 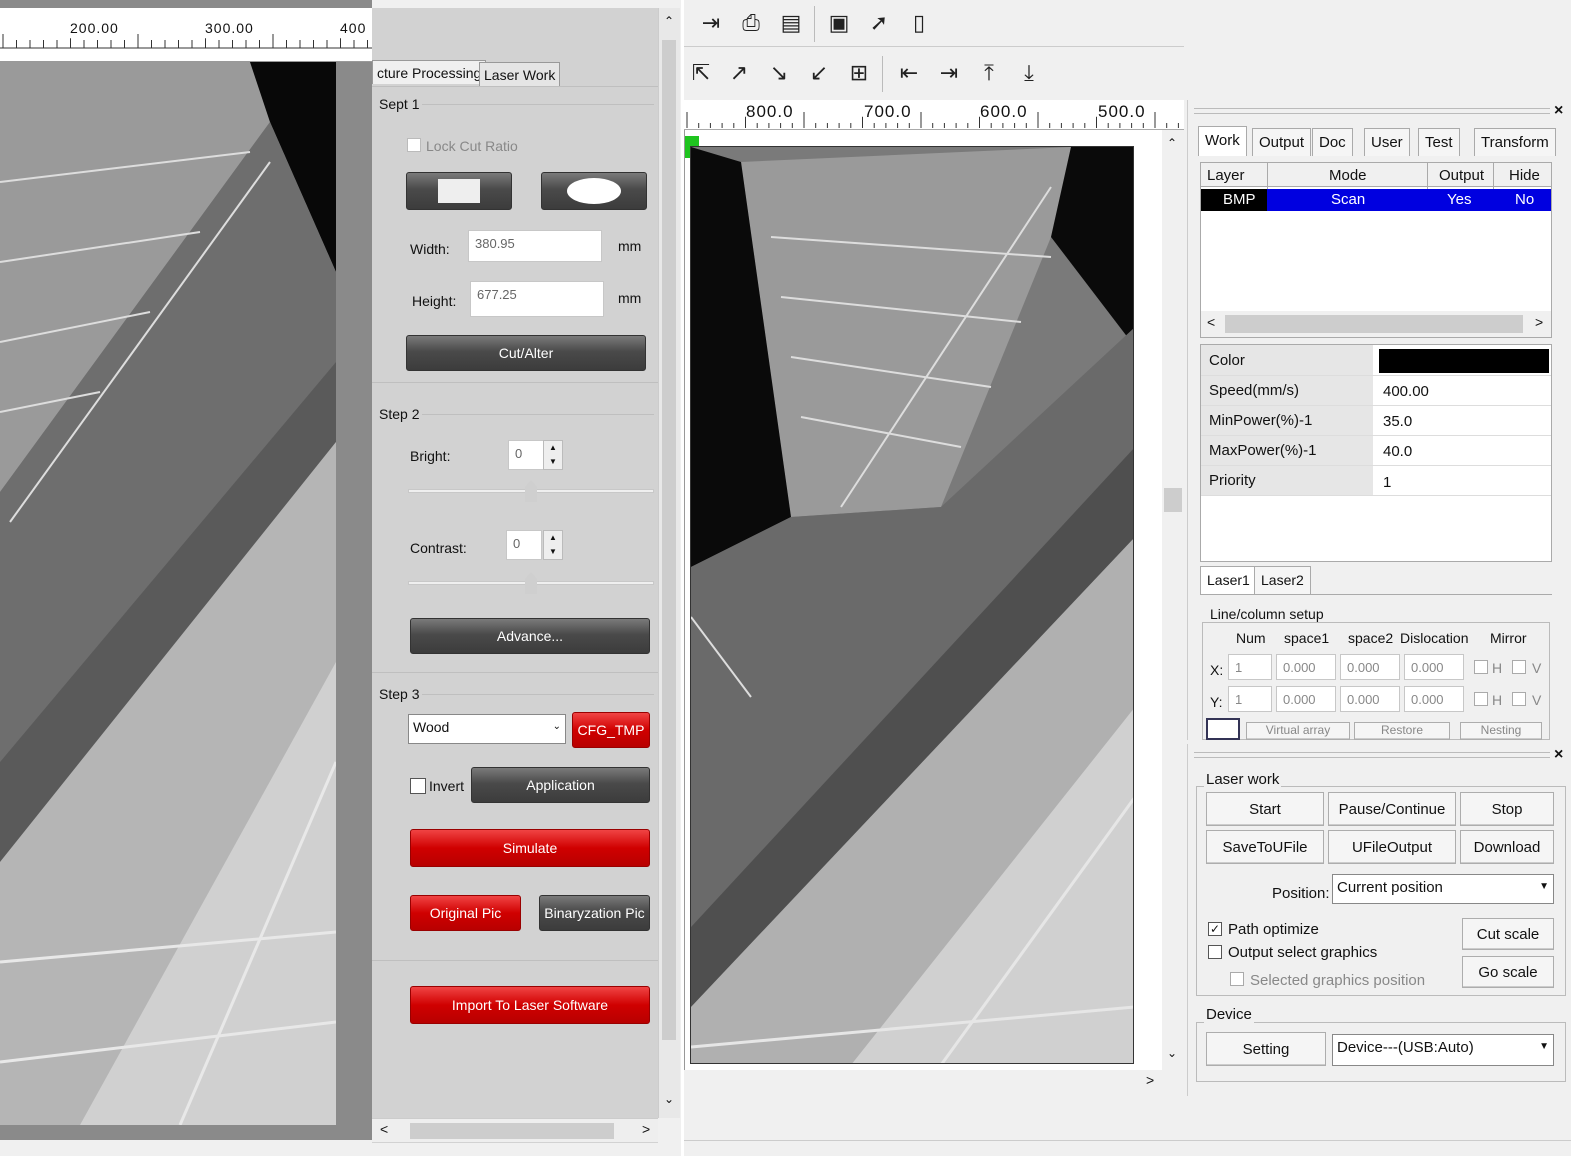 I want to click on align-right-icon: ⇥, so click(x=949, y=73).